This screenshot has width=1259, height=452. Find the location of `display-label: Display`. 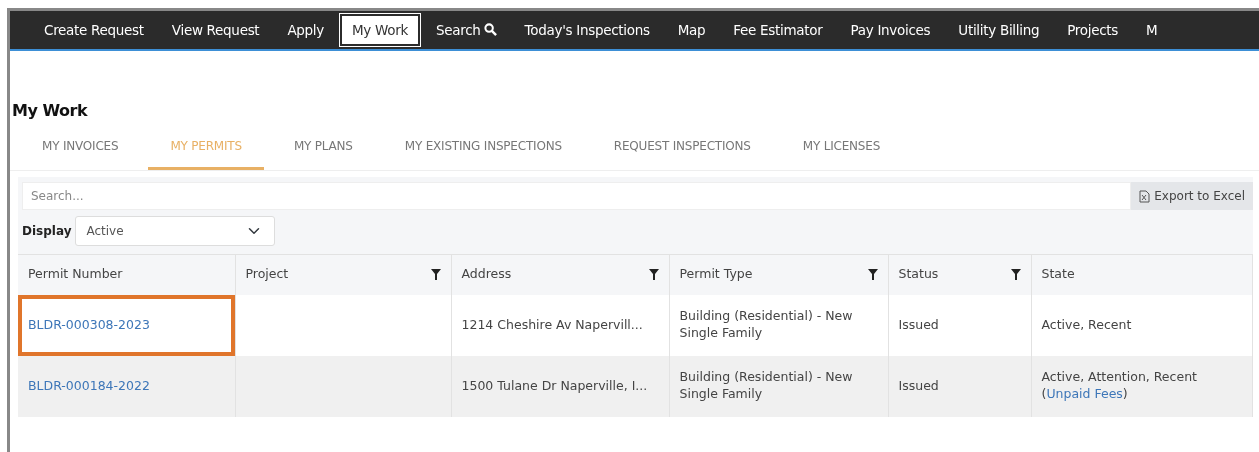

display-label: Display is located at coordinates (47, 231).